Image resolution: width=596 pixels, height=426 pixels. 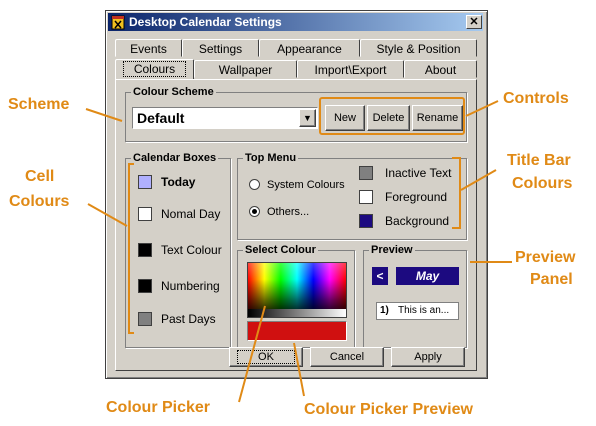 What do you see at coordinates (388, 409) in the screenshot?
I see `annotation-colour-picker-preview: Colour Picker Preview` at bounding box center [388, 409].